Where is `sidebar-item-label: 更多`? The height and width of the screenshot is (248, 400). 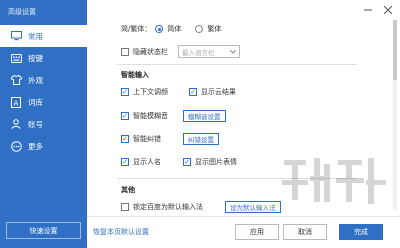
sidebar-item-label: 更多 is located at coordinates (35, 146).